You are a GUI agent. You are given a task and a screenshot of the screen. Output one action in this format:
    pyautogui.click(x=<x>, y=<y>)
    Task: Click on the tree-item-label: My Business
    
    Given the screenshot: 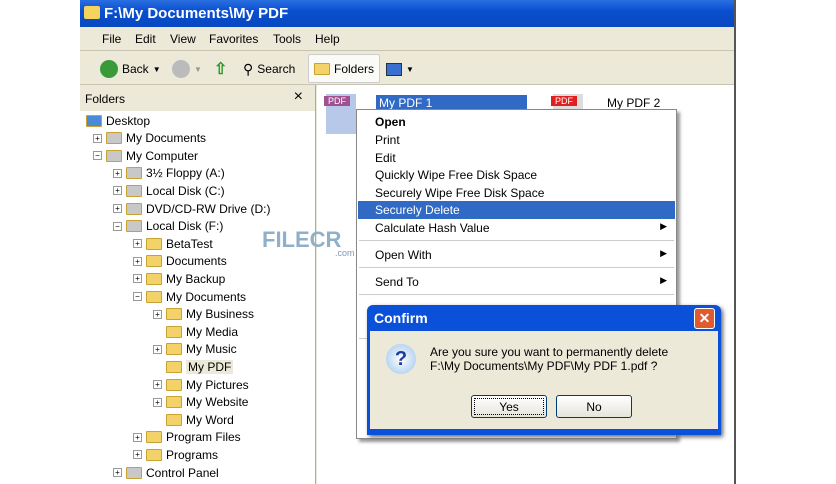 What is the action you would take?
    pyautogui.click(x=220, y=314)
    